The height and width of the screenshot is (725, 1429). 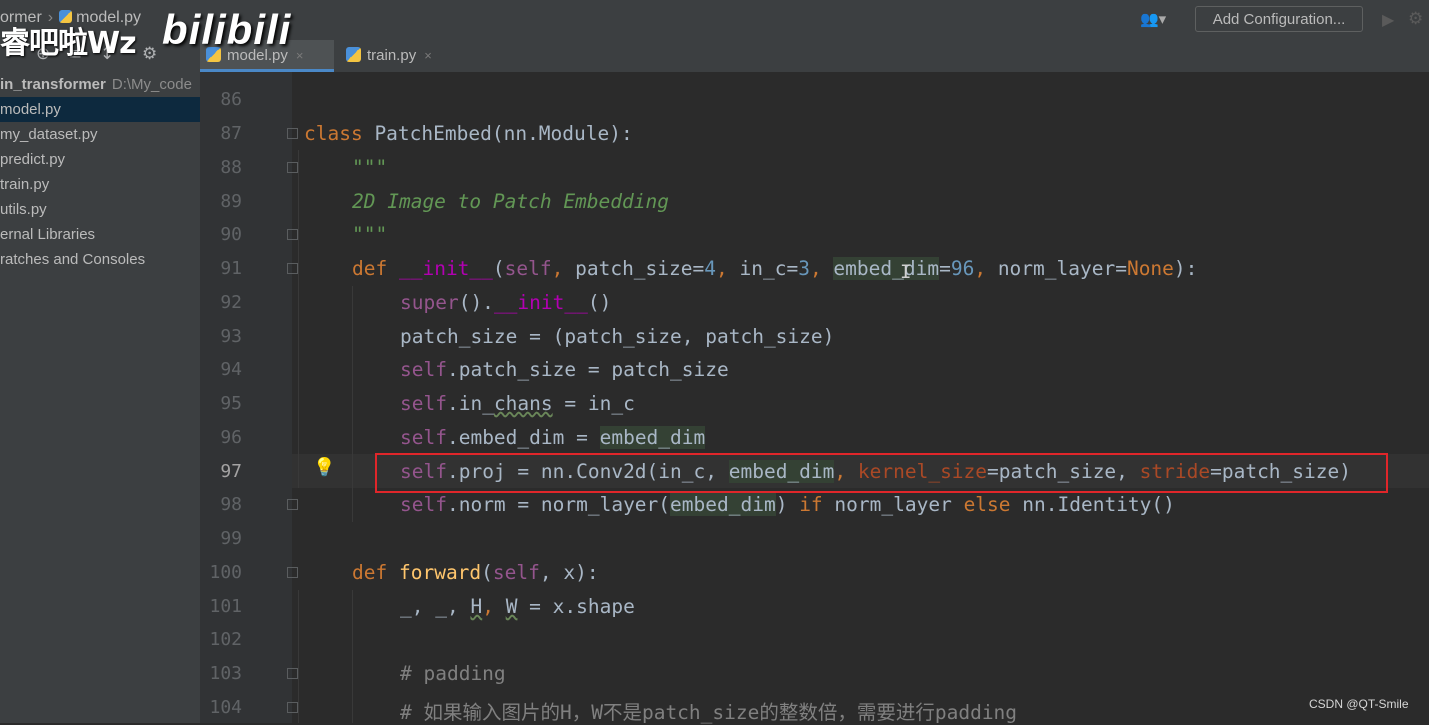 I want to click on line-number: 103, so click(x=225, y=673).